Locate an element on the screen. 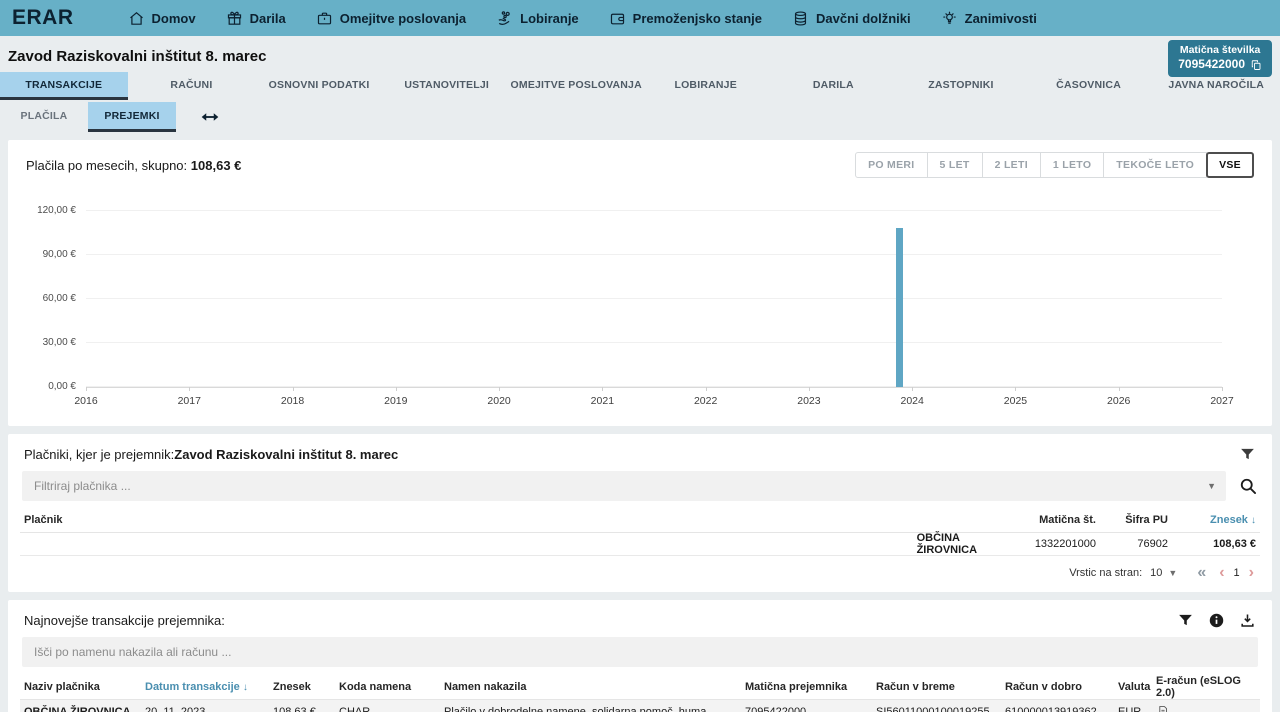  column-header-maticna-prejemnika: Matična prejemnika is located at coordinates (810, 687).